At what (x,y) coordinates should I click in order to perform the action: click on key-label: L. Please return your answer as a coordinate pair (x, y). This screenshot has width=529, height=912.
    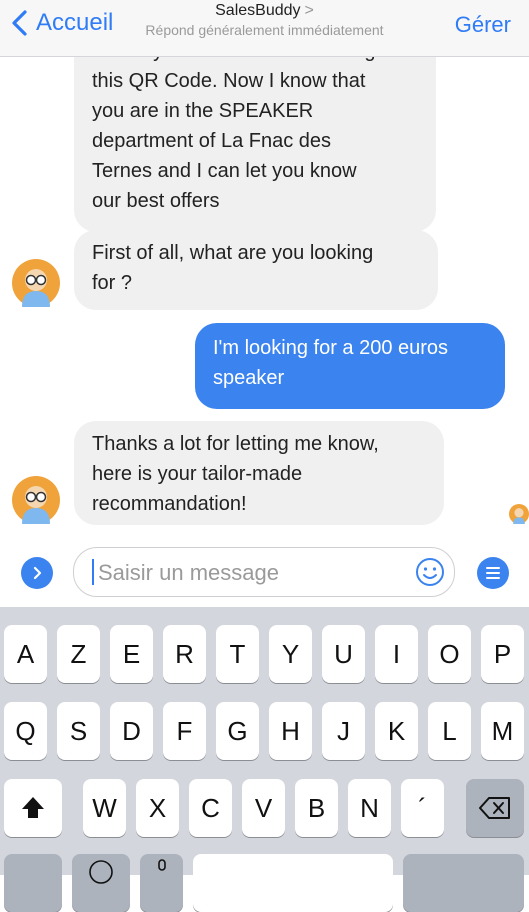
    Looking at the image, I should click on (449, 730).